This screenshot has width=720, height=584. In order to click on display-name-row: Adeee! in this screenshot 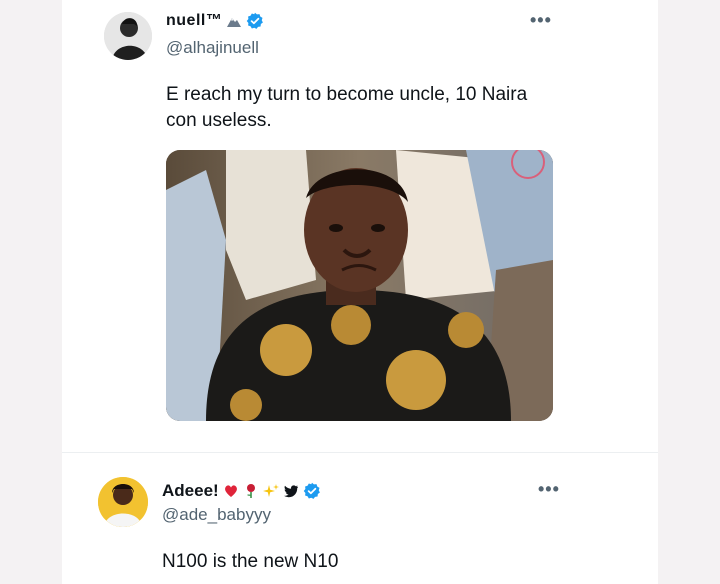, I will do `click(241, 491)`.